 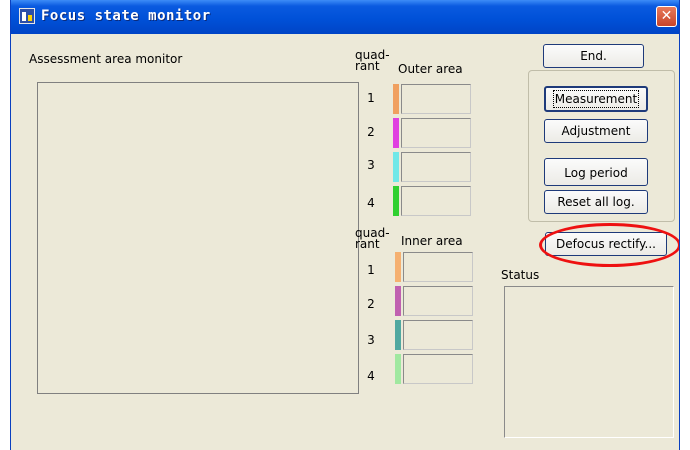 I want to click on measurement-button-label: Measurement, so click(x=596, y=99).